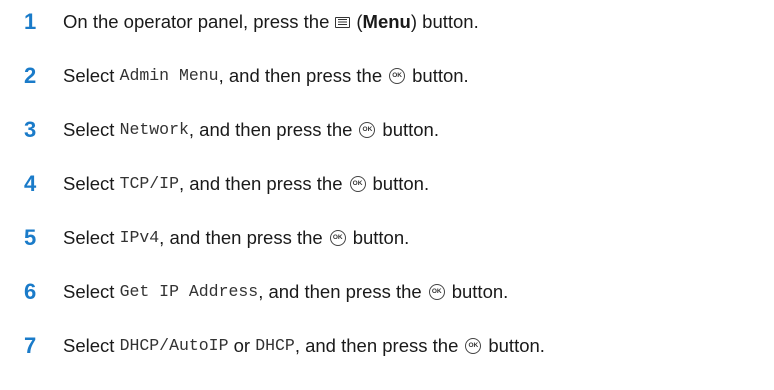 The height and width of the screenshot is (390, 774). I want to click on menu-item-name: DHCP/AutoIP, so click(174, 345).